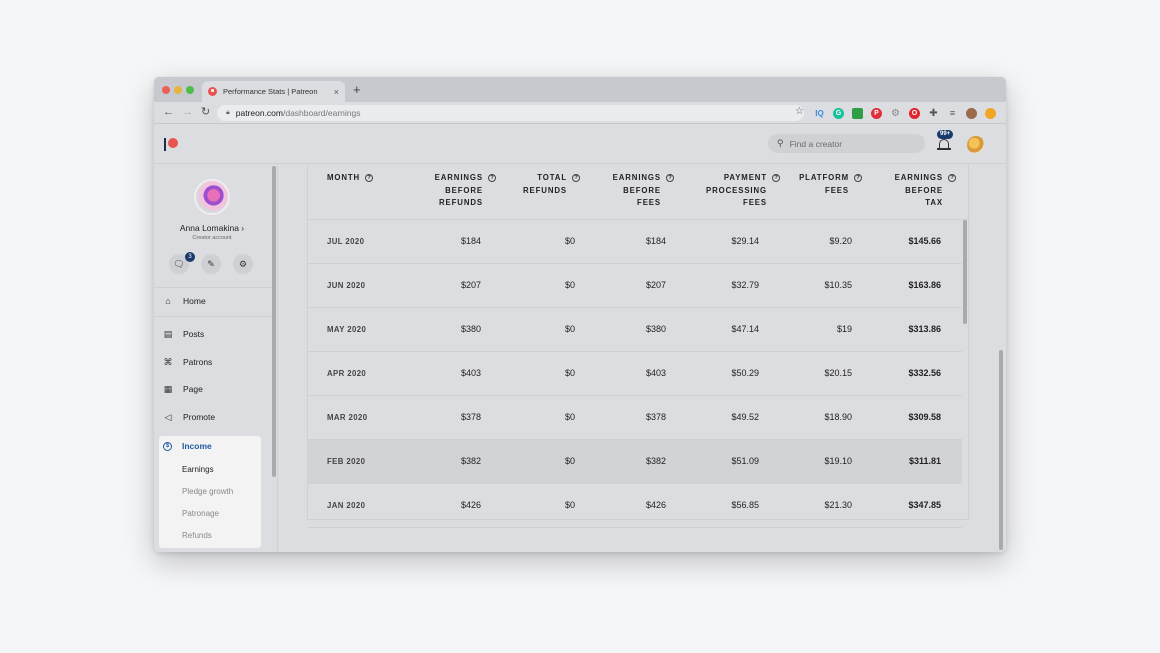 This screenshot has width=1160, height=653. What do you see at coordinates (838, 461) in the screenshot?
I see `platform-cell: $19.10` at bounding box center [838, 461].